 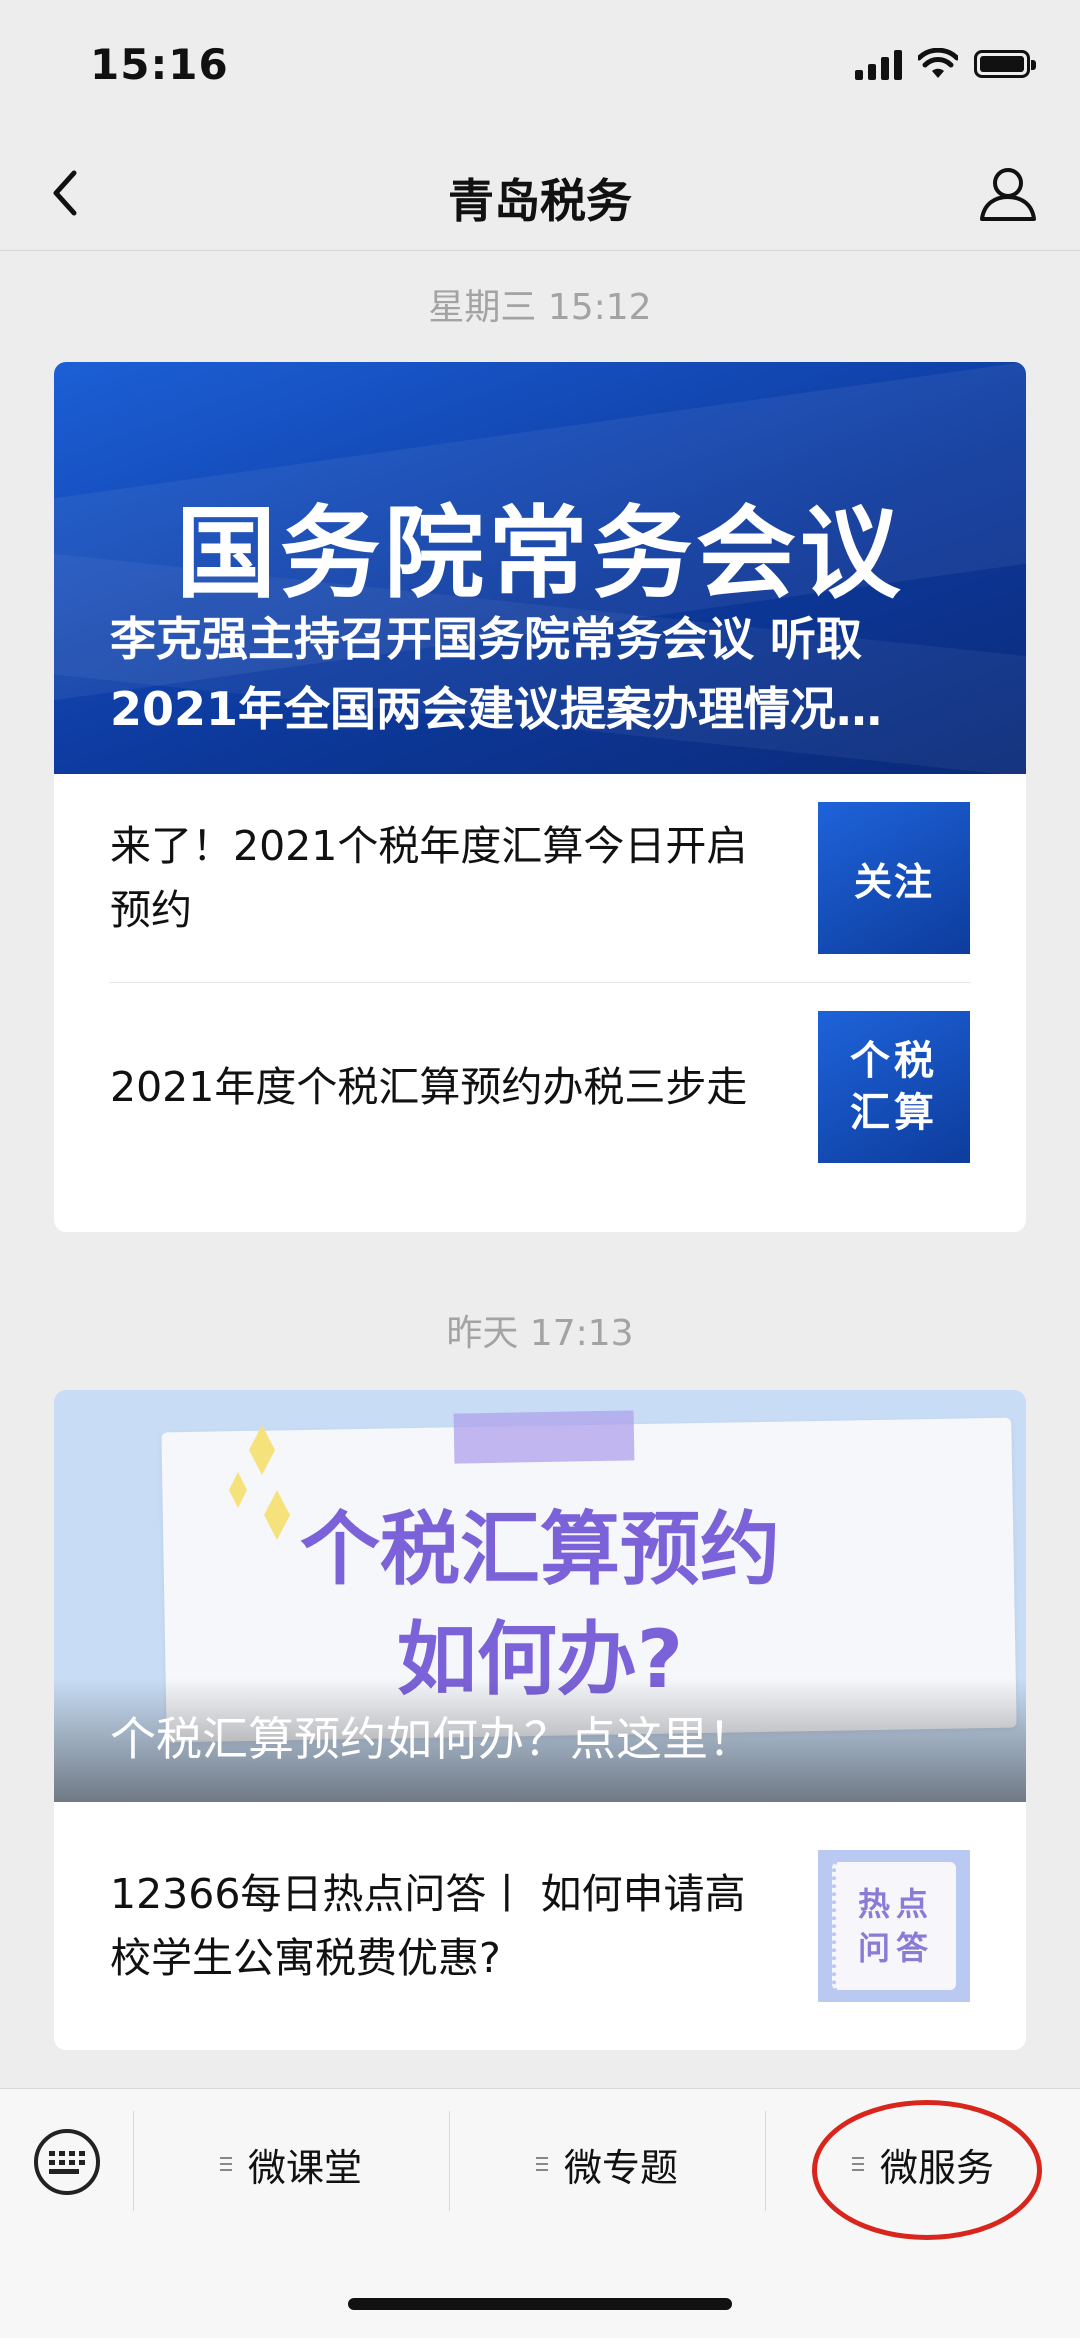 I want to click on page-title: 青岛税务, so click(x=540, y=201).